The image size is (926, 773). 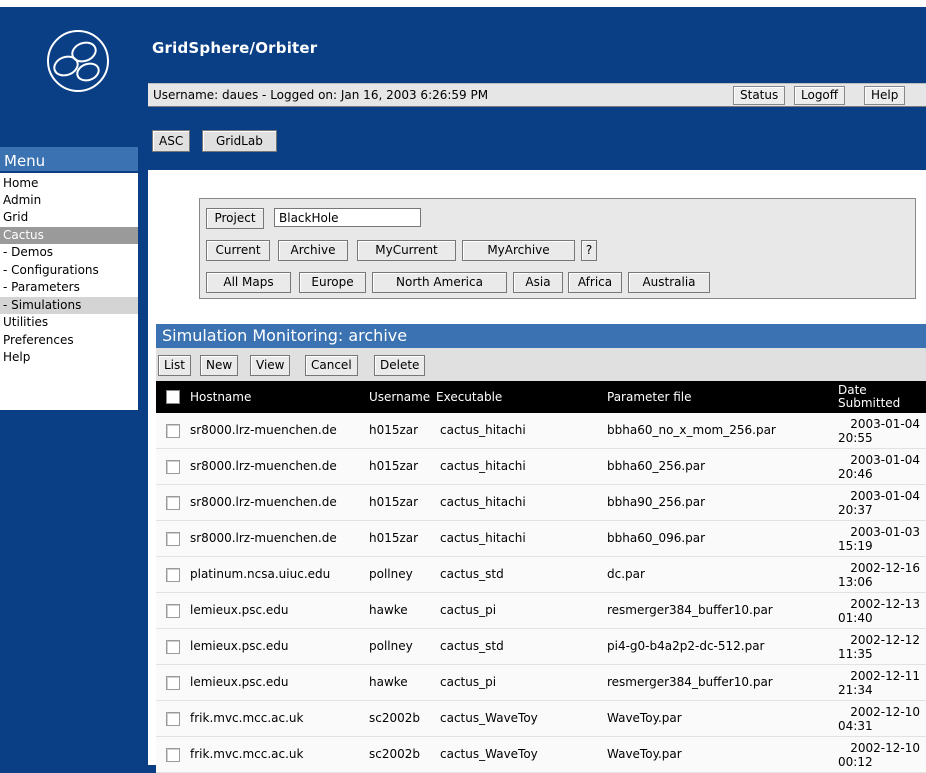 What do you see at coordinates (173, 397) in the screenshot?
I see `select-all-checkbox` at bounding box center [173, 397].